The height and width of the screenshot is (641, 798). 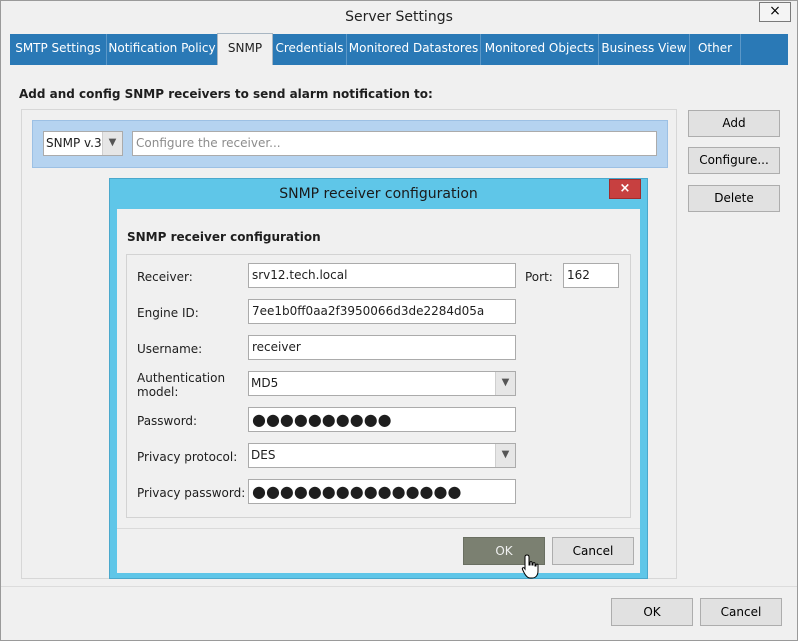 What do you see at coordinates (382, 383) in the screenshot?
I see `auth-model-select: MD5 ▼` at bounding box center [382, 383].